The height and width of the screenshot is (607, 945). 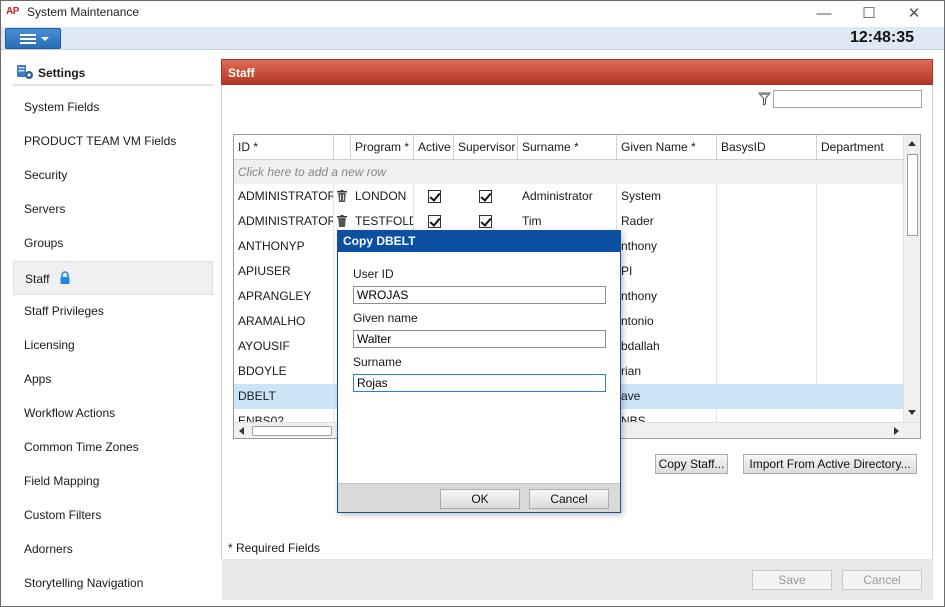 What do you see at coordinates (12, 11) in the screenshot?
I see `app-logo: AP` at bounding box center [12, 11].